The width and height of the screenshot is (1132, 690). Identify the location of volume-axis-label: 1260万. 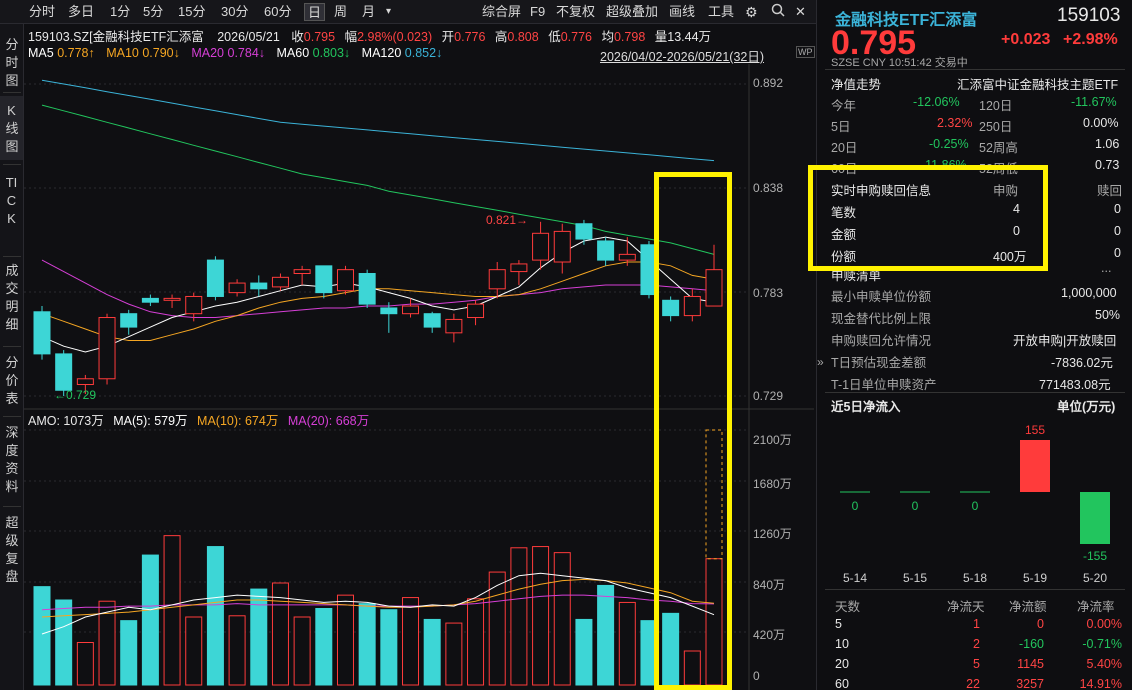
(772, 534).